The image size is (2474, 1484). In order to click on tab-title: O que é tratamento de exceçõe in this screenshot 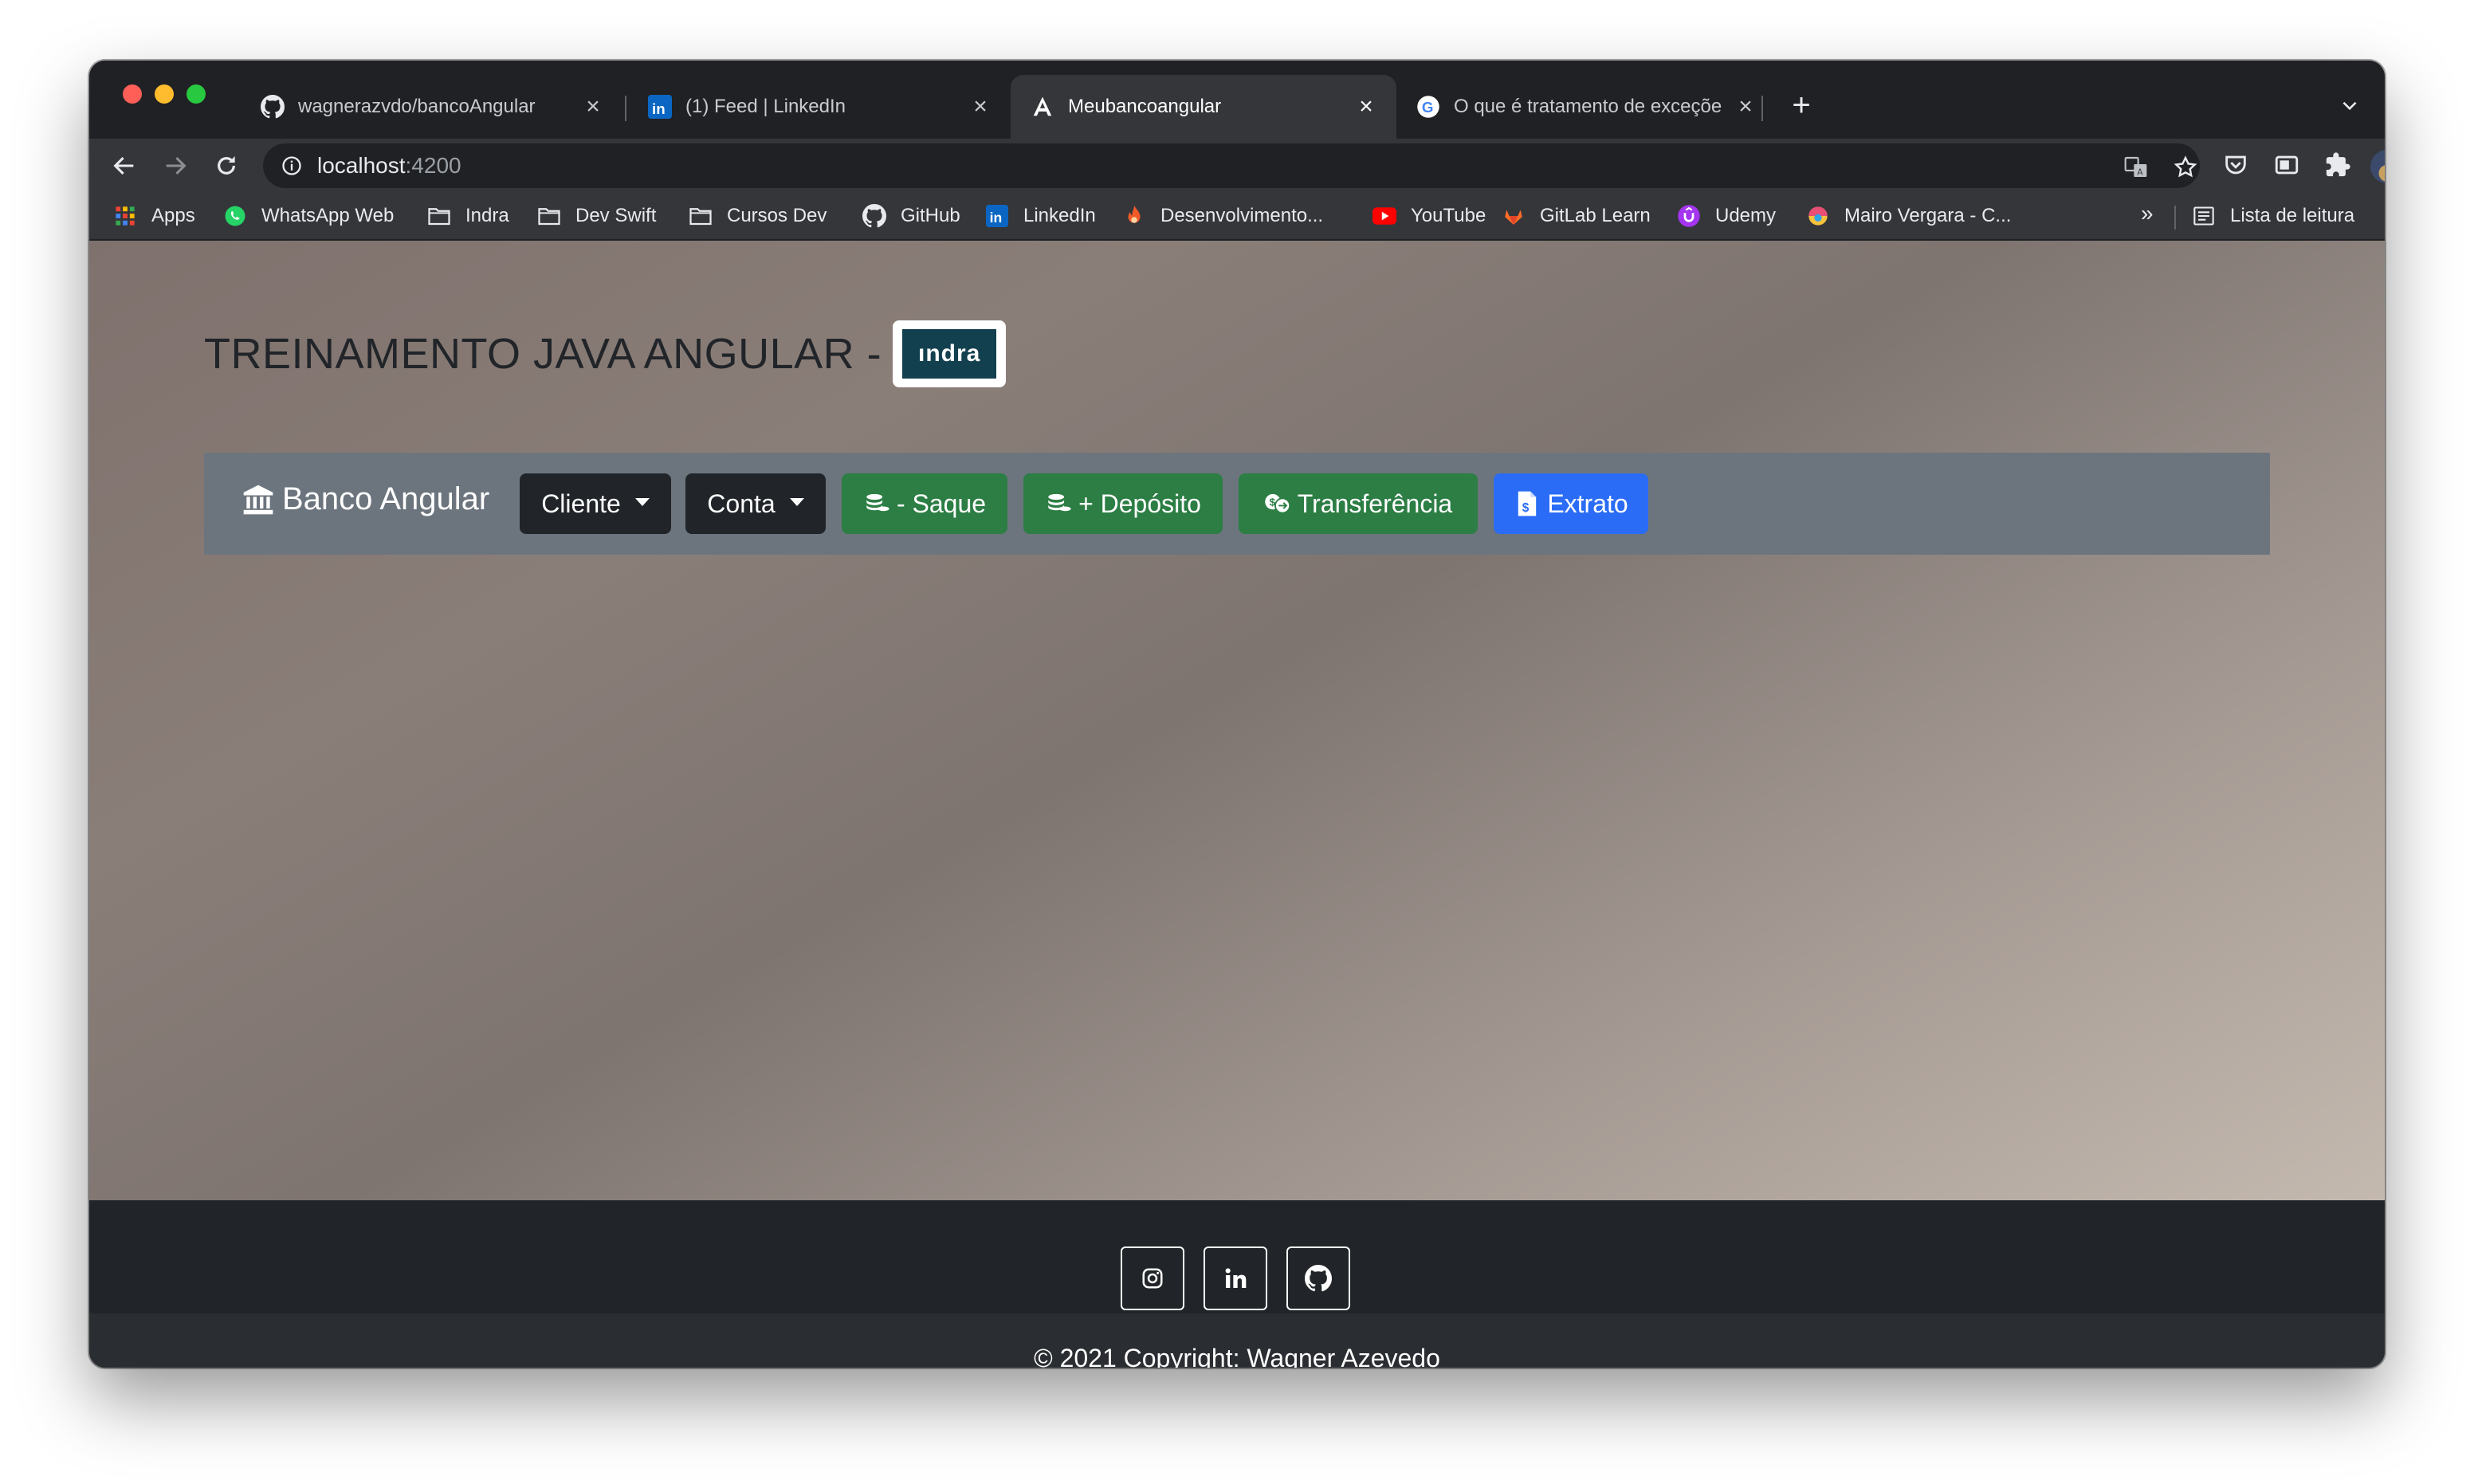, I will do `click(1588, 106)`.